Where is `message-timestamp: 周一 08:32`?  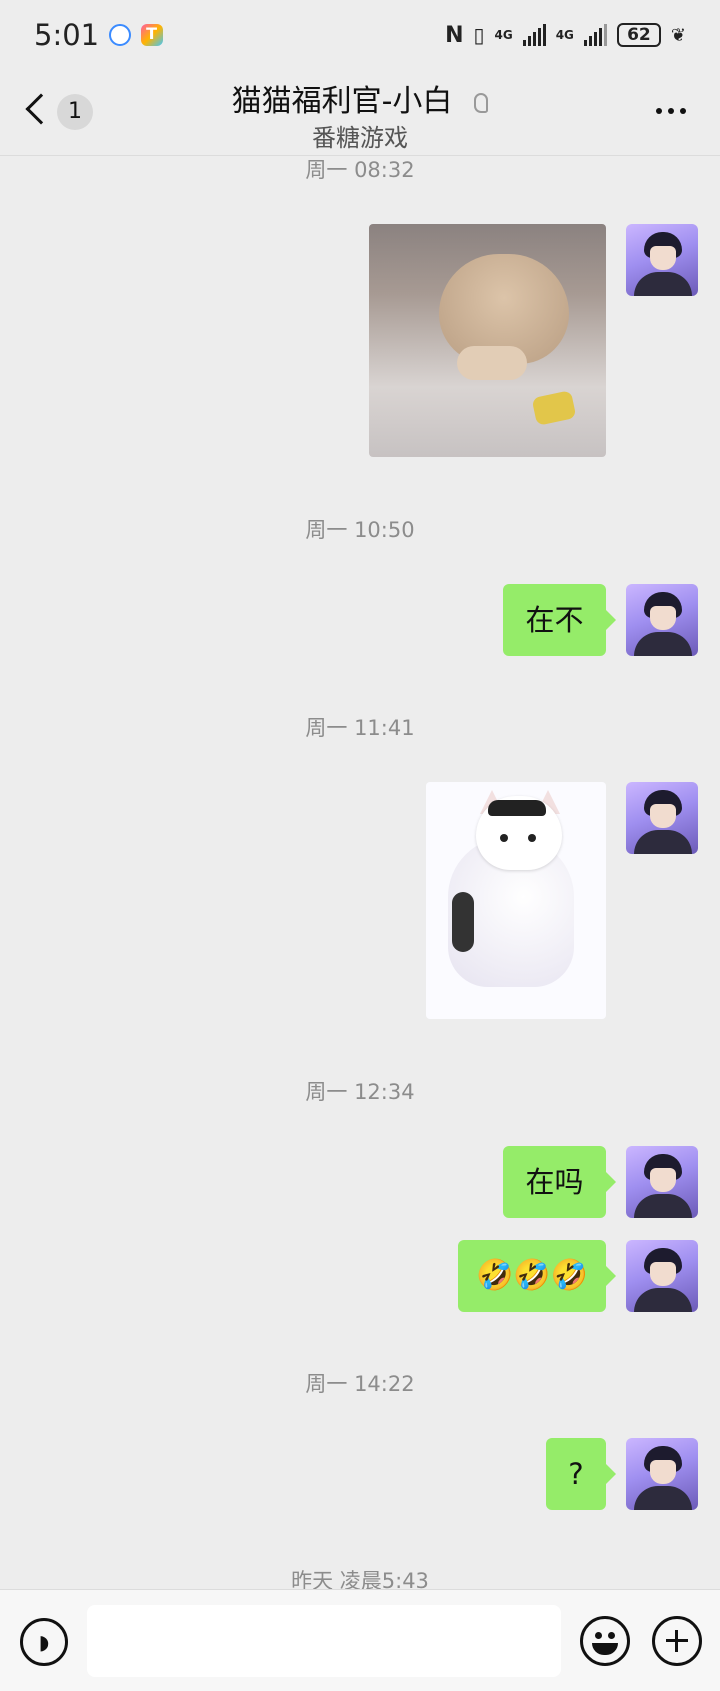
message-timestamp: 周一 08:32 is located at coordinates (360, 170).